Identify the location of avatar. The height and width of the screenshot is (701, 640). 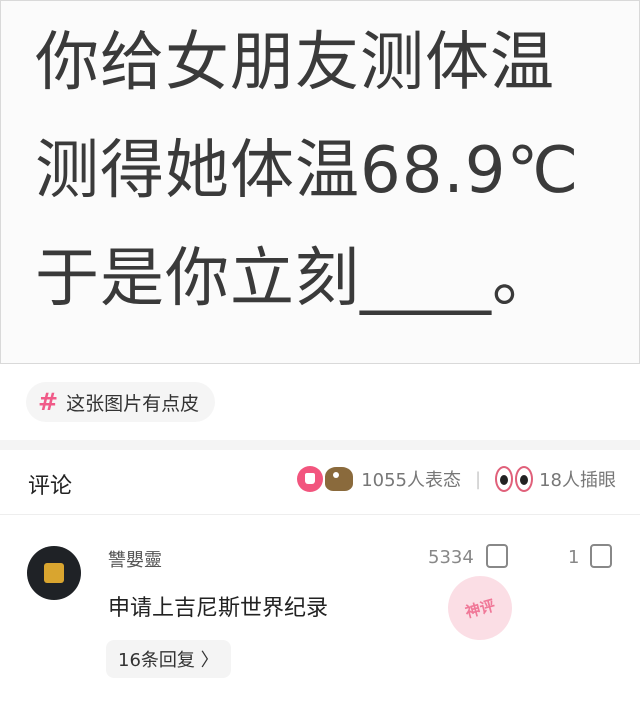
(54, 573).